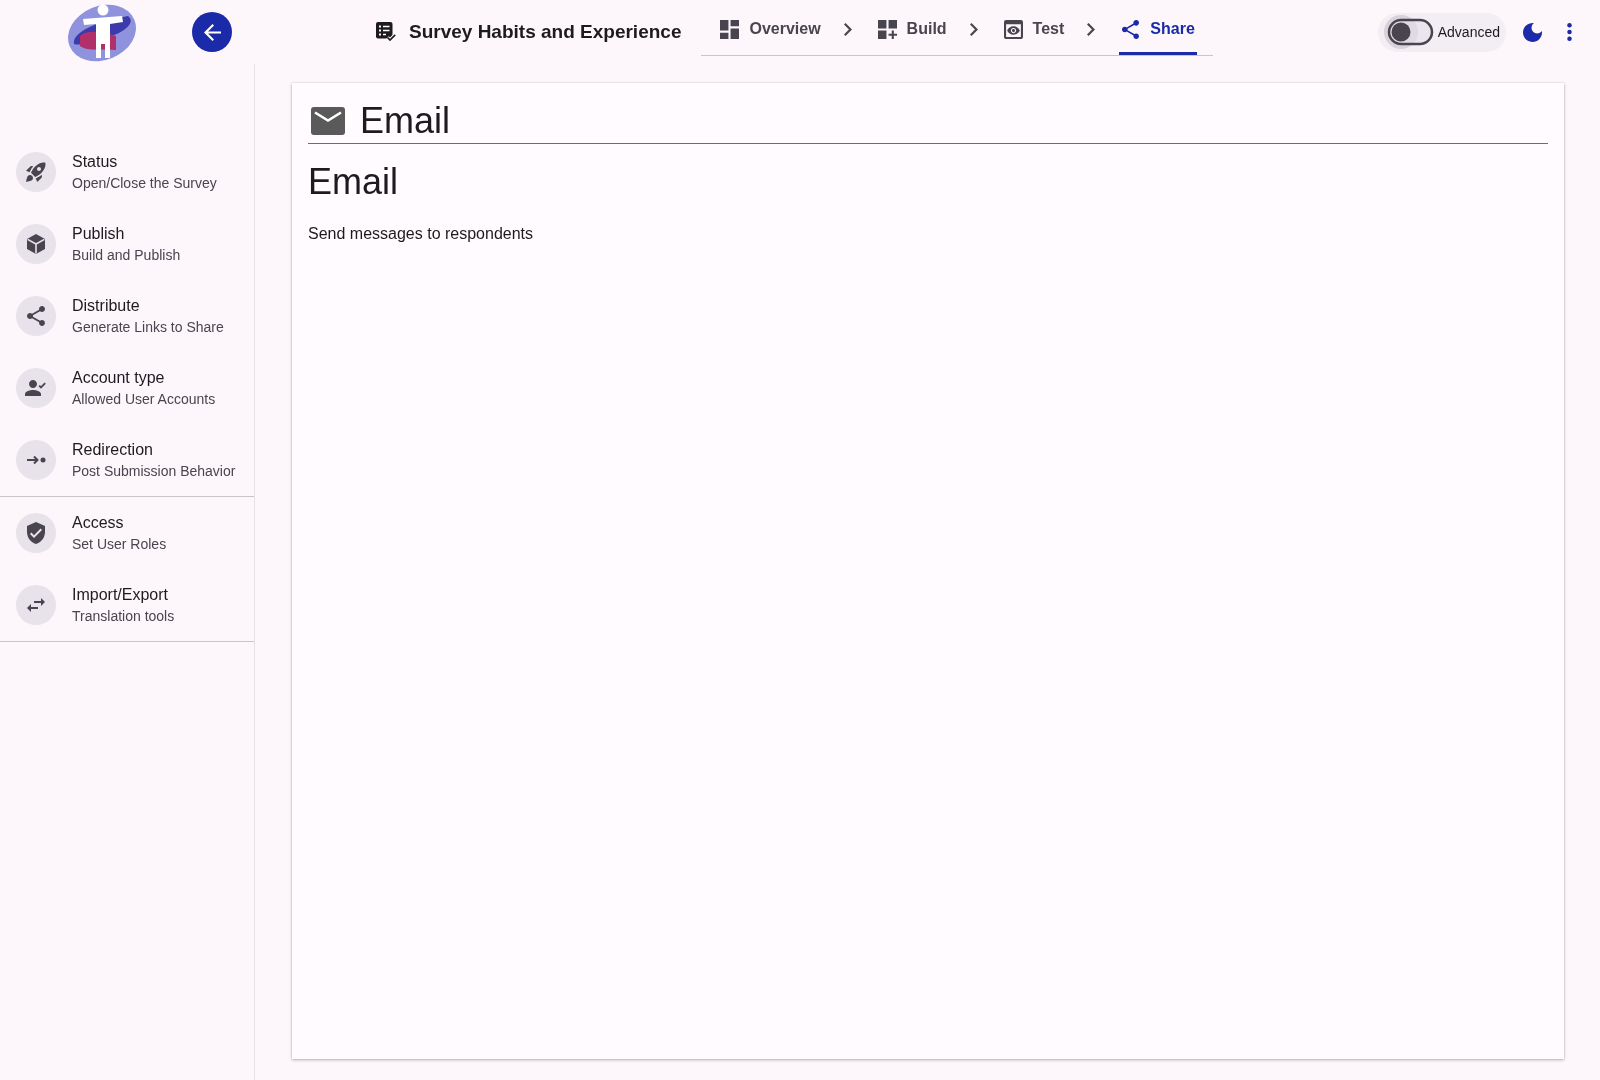 The width and height of the screenshot is (1600, 1080). I want to click on moon-icon, so click(1532, 32).